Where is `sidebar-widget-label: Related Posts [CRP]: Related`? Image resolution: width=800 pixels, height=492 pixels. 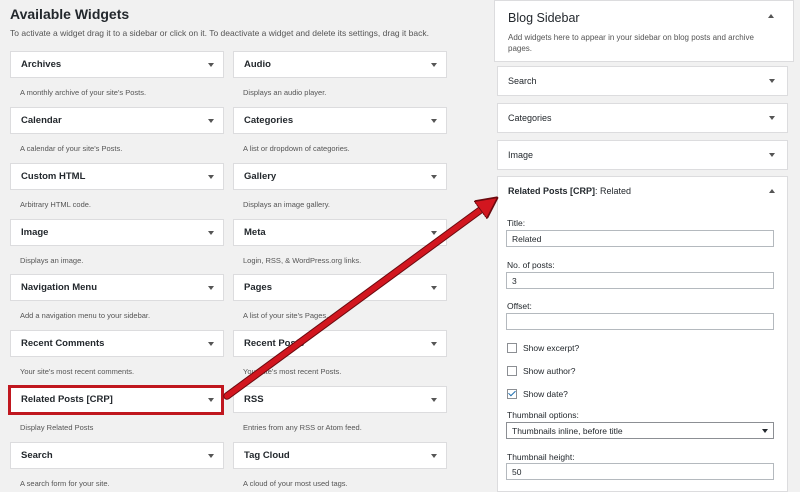
sidebar-widget-label: Related Posts [CRP]: Related is located at coordinates (569, 191).